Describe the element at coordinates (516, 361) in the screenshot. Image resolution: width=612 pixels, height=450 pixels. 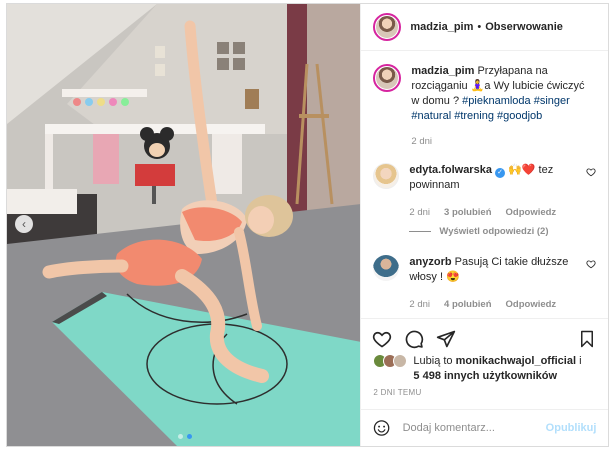
I see `likes-user: monikachwajol_official` at that location.